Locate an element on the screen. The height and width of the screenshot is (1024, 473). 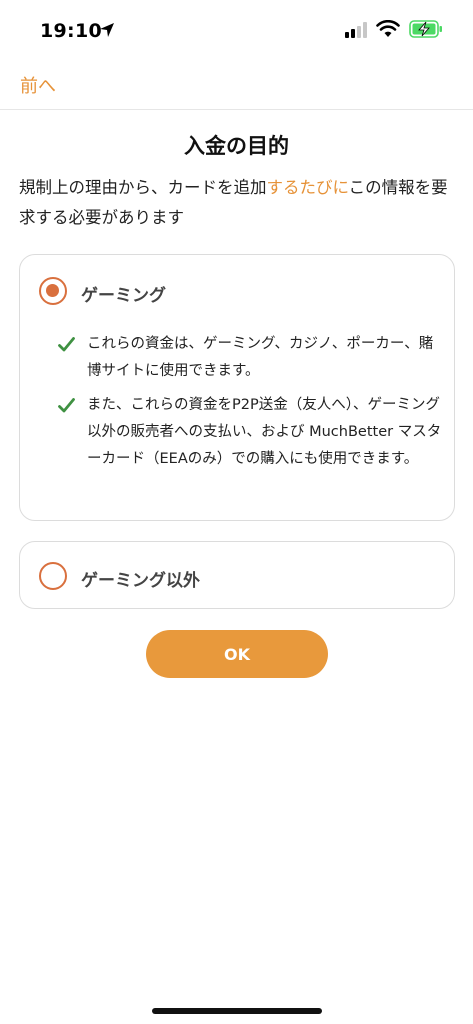
nav-bar: 前へ is located at coordinates (236, 85).